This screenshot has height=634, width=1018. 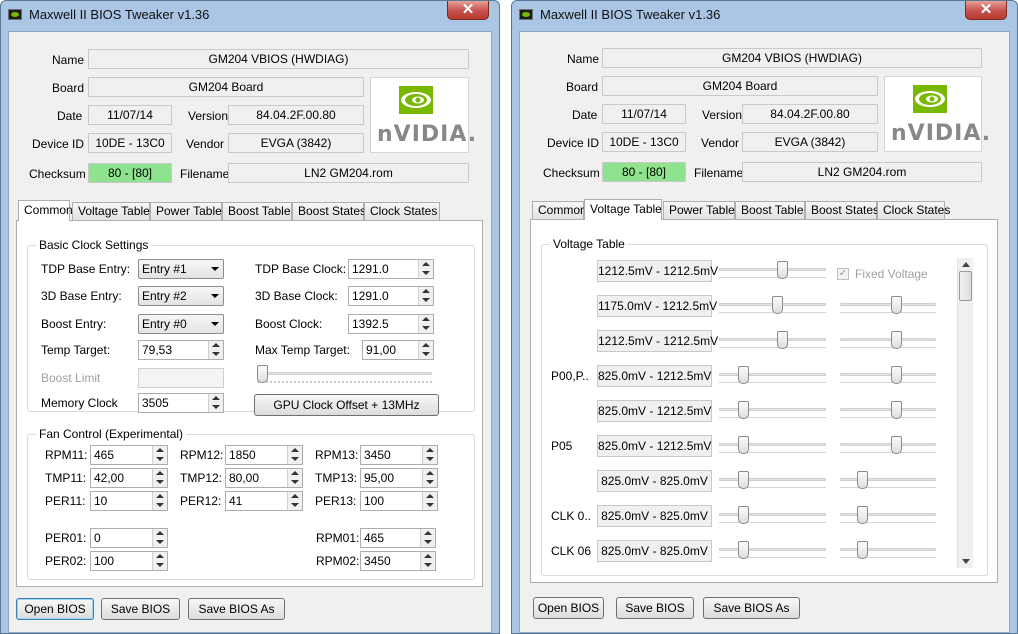 What do you see at coordinates (215, 350) in the screenshot?
I see `temp-target-spinner` at bounding box center [215, 350].